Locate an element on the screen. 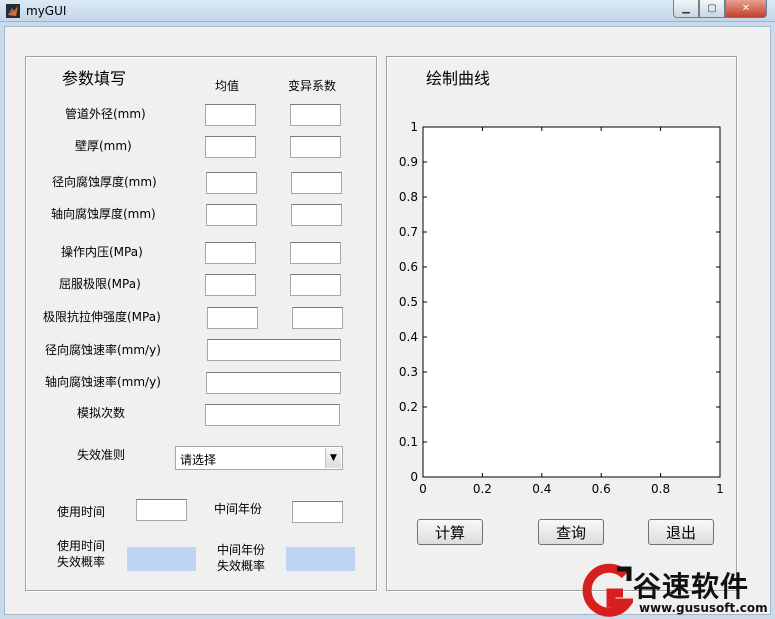  label-wall-thickness: 壁厚(mm) is located at coordinates (103, 146).